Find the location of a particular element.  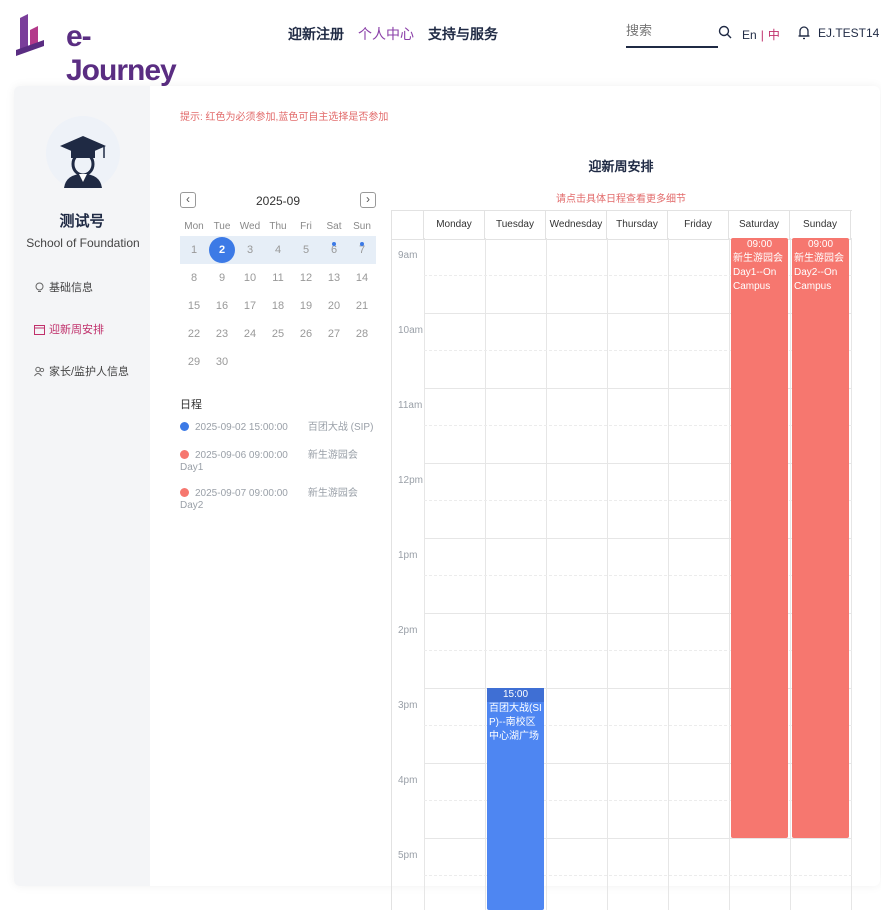

calendar-day: 8 is located at coordinates (194, 278).